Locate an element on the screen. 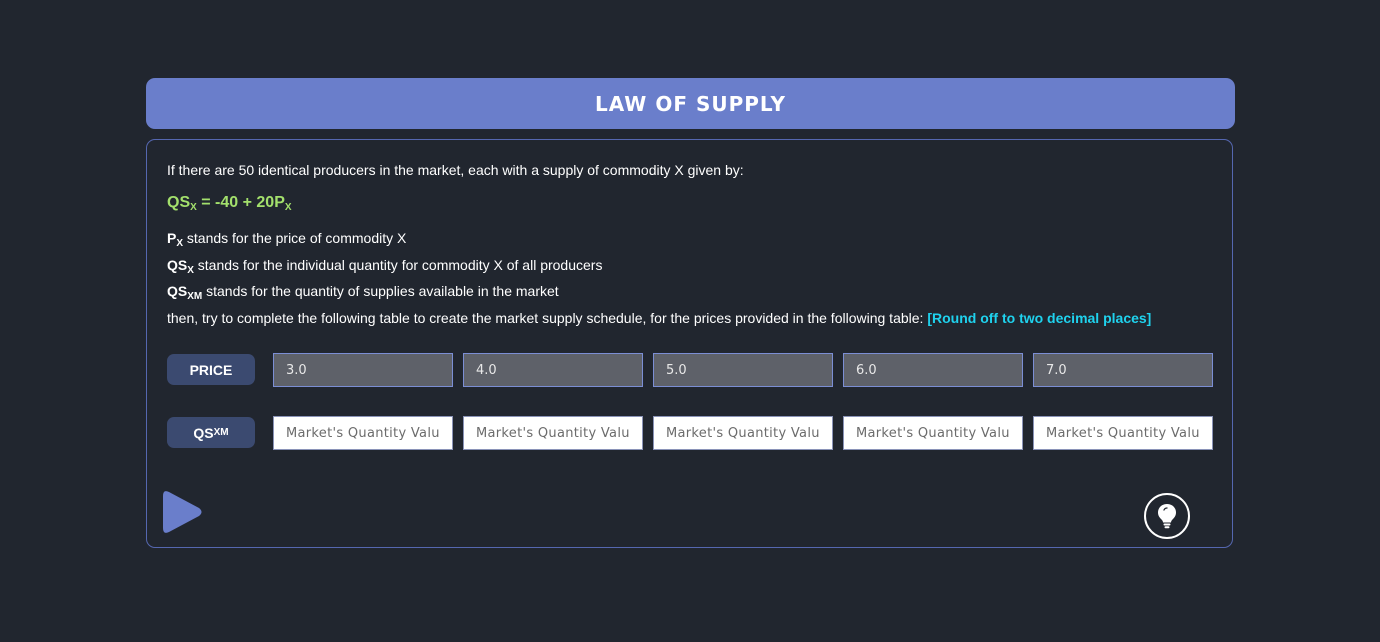 The width and height of the screenshot is (1380, 642). price-cell-3: 5.0 is located at coordinates (743, 370).